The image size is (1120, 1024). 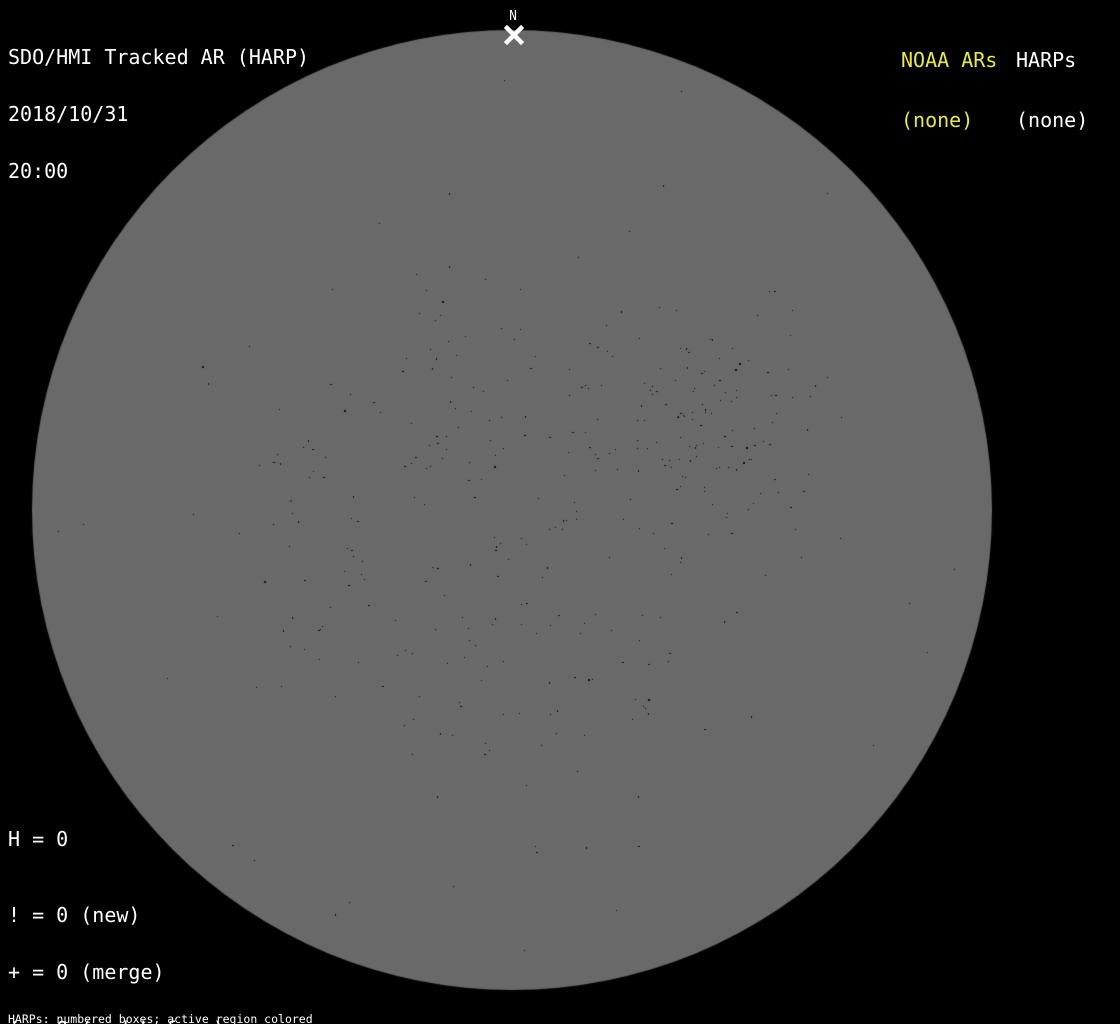 I want to click on harps-value: (none), so click(x=1052, y=120).